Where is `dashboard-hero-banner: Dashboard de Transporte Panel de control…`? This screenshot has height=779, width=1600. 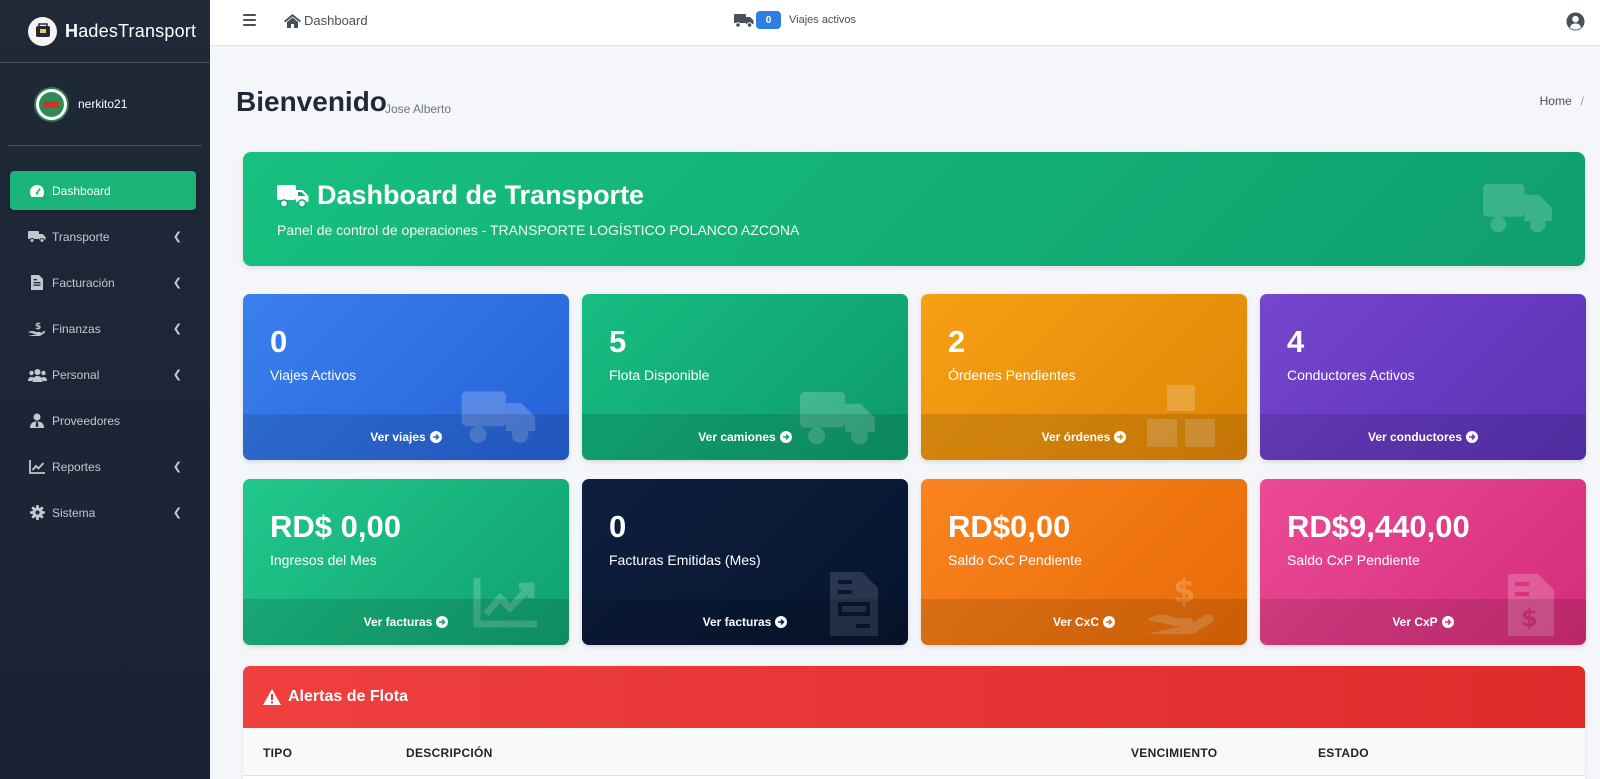
dashboard-hero-banner: Dashboard de Transporte Panel de control… is located at coordinates (914, 209).